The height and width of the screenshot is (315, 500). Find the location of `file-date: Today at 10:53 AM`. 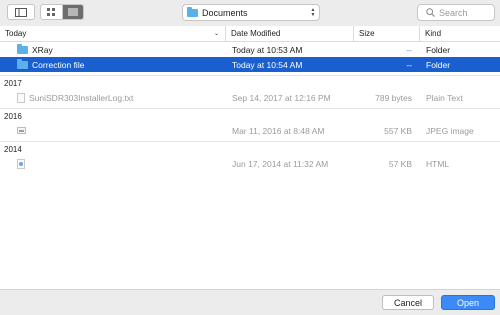

file-date: Today at 10:53 AM is located at coordinates (267, 49).